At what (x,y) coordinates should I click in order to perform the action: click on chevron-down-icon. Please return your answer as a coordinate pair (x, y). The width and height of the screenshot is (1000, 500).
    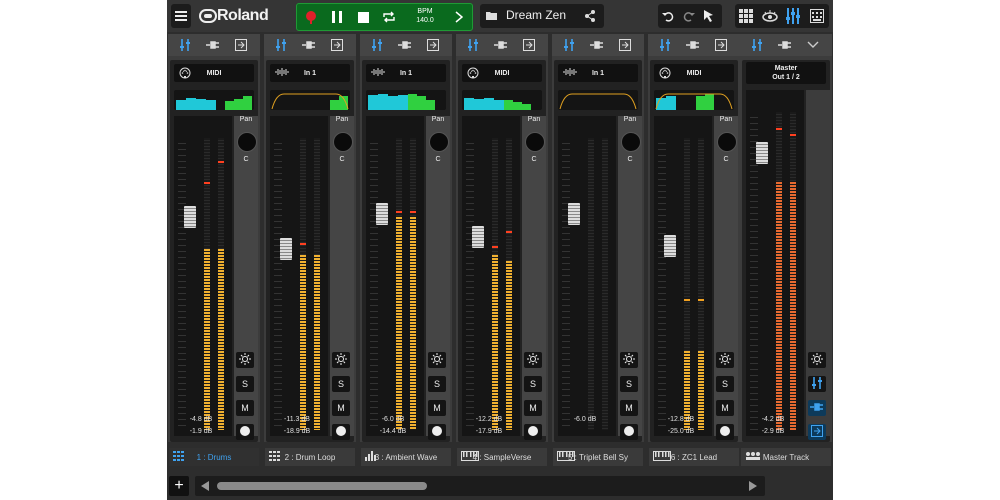
    Looking at the image, I should click on (813, 45).